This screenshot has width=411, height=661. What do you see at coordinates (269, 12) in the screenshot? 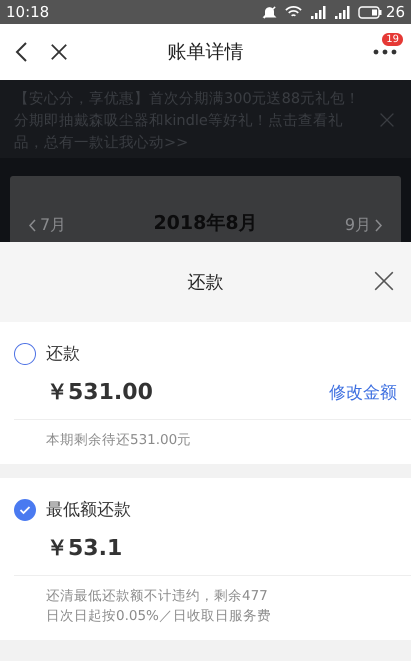
I see `muted-bell-icon` at bounding box center [269, 12].